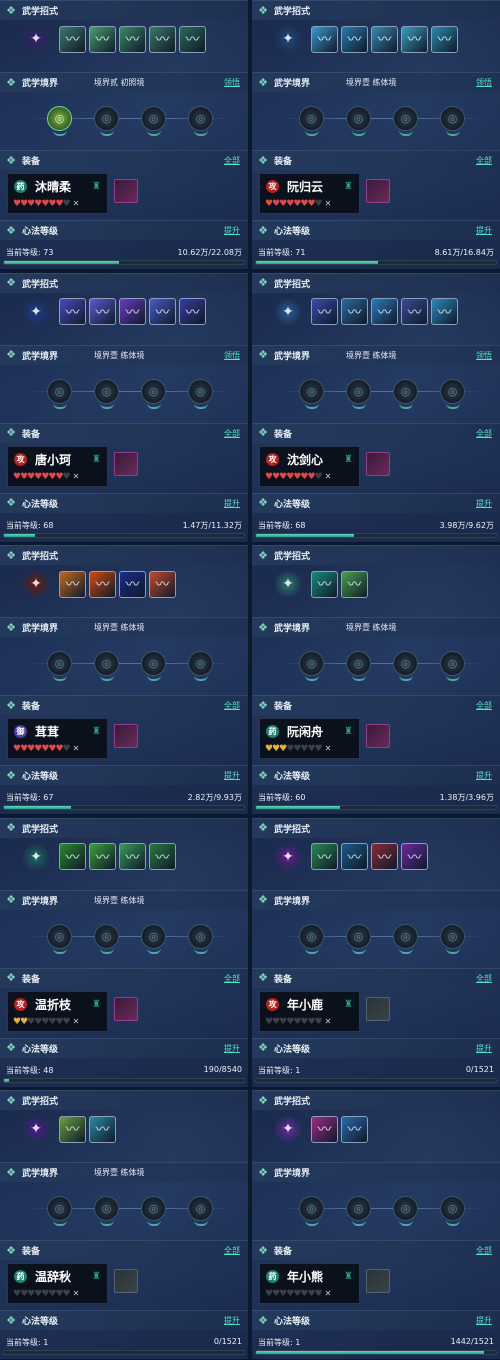 The height and width of the screenshot is (1360, 500). I want to click on character-card: 药 温辞秋 ♜ ♥♥♥♥♥♥♥♥ ✕, so click(57, 1284).